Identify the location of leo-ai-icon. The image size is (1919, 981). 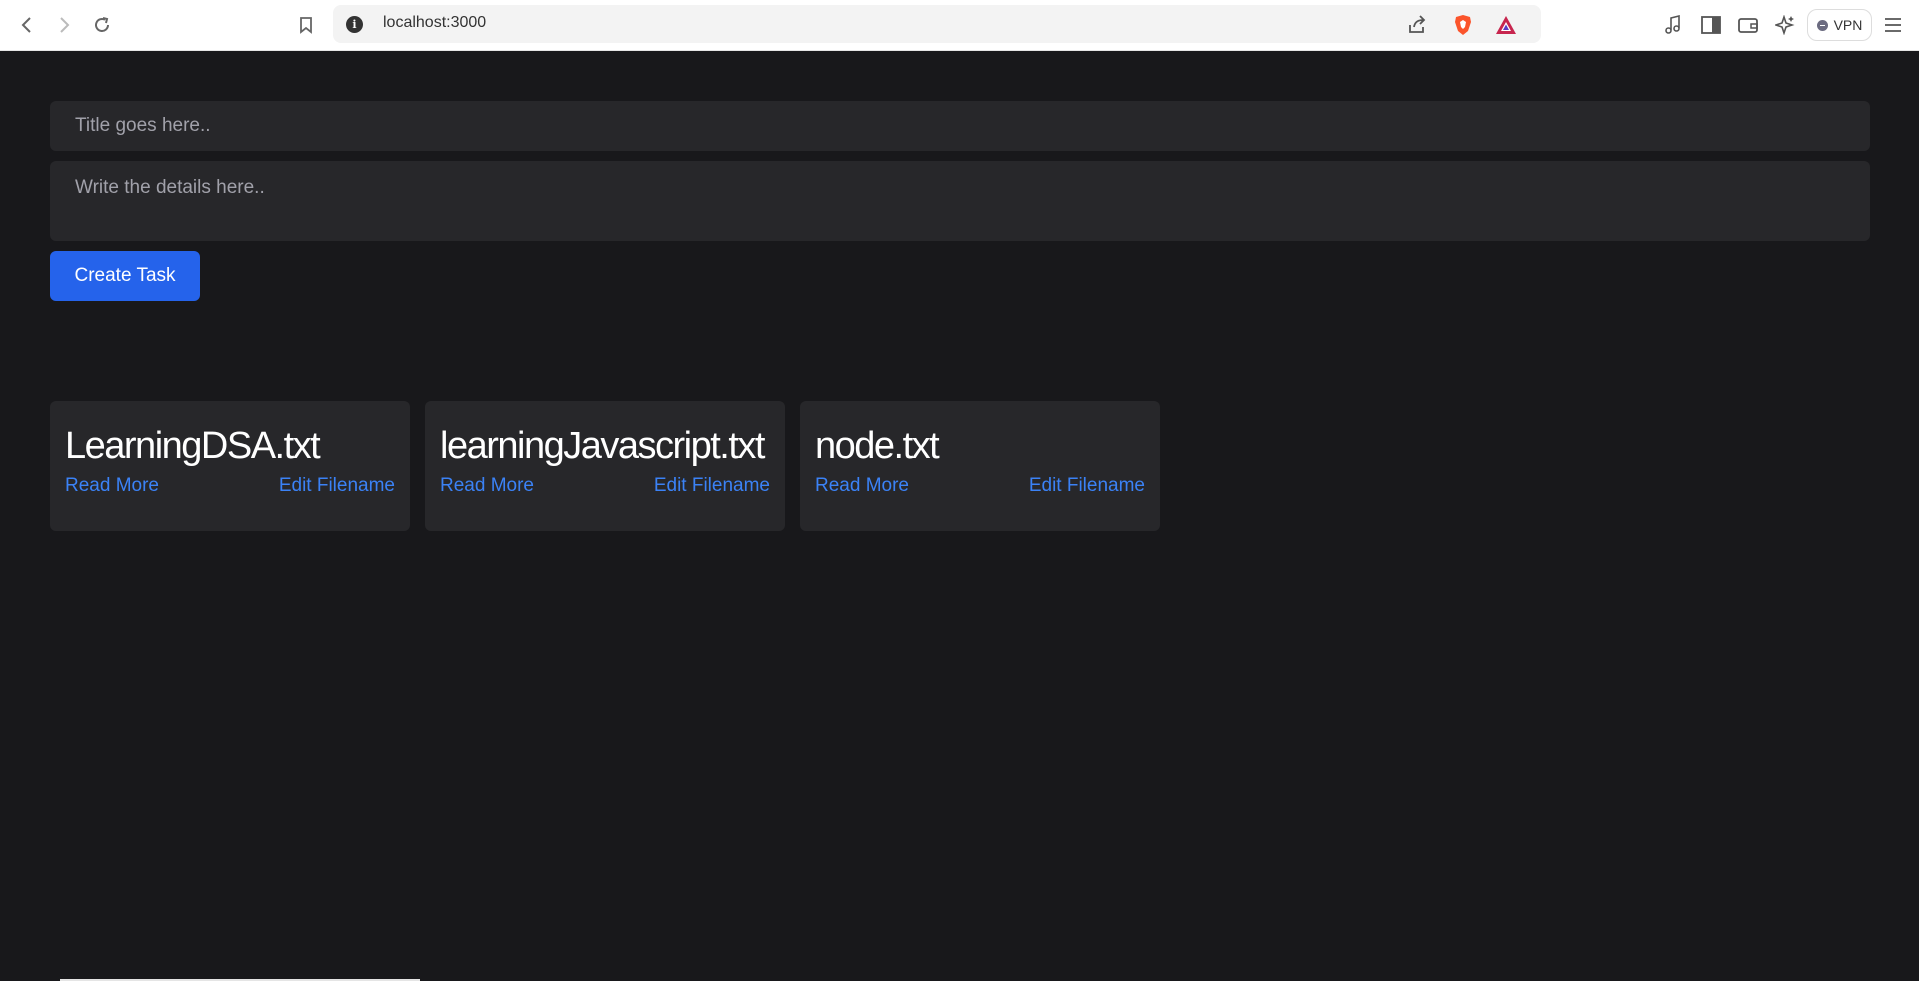
(1785, 25).